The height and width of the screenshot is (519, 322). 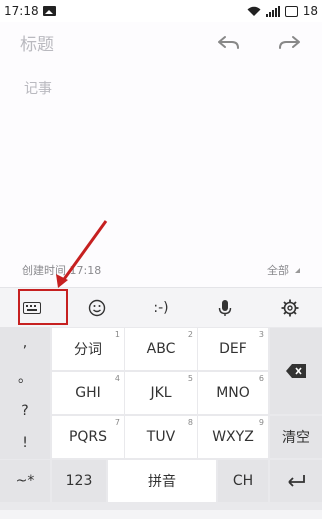 I want to click on redo-icon, so click(x=290, y=42).